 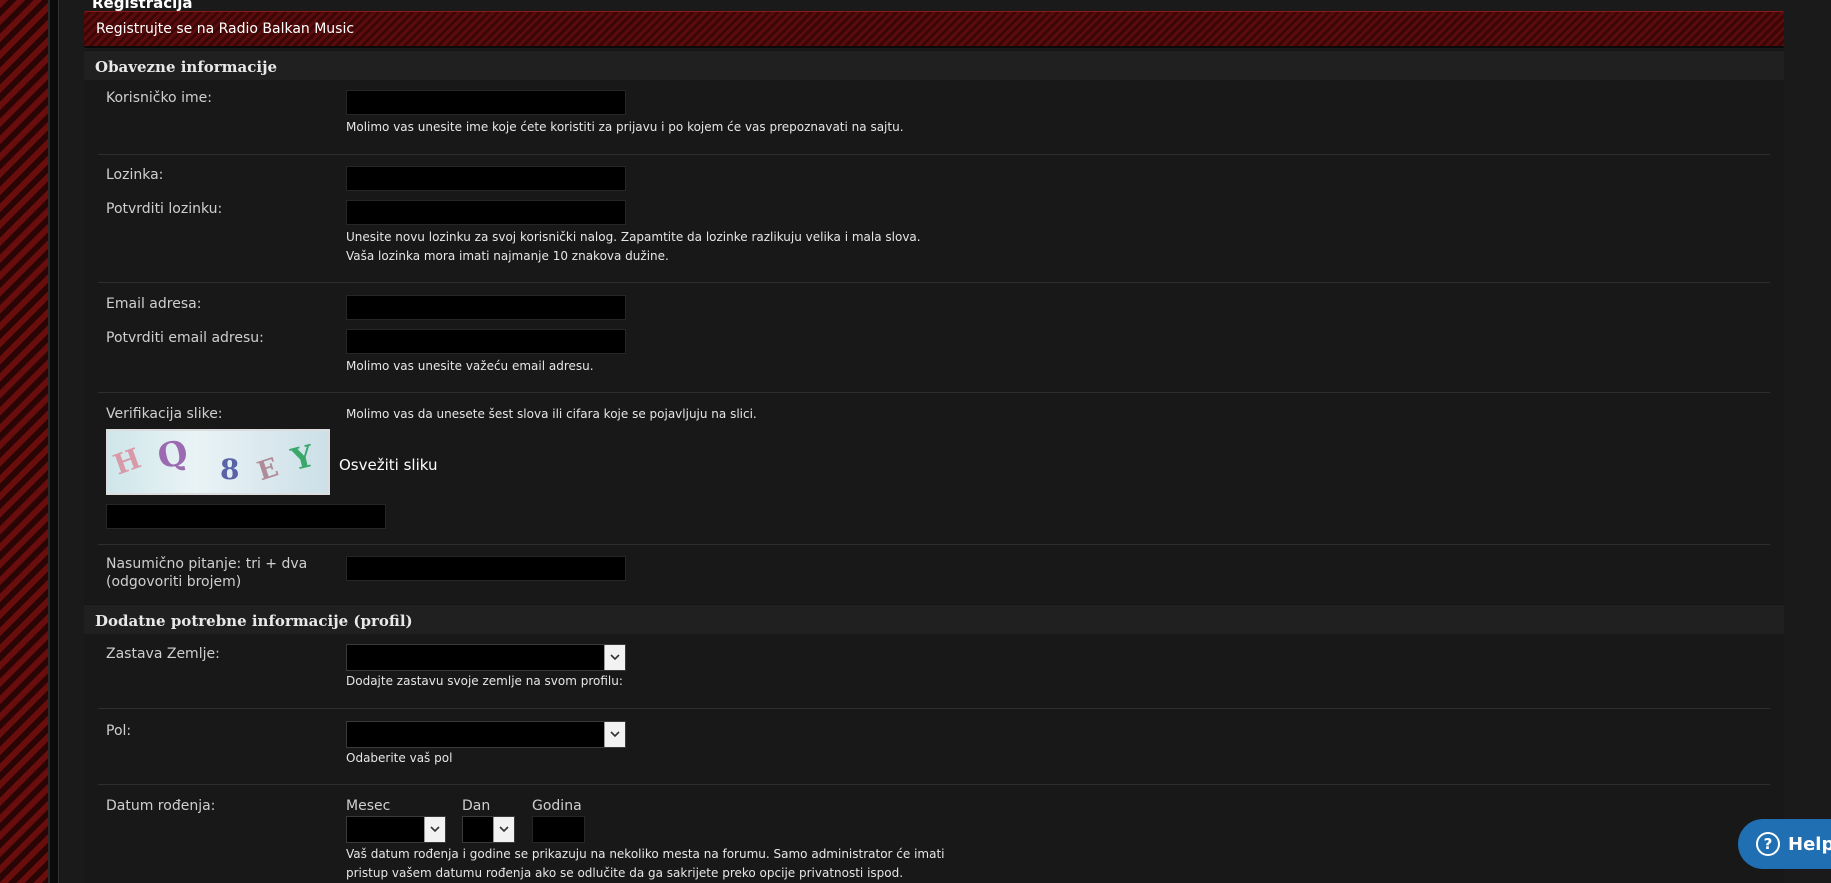 I want to click on refresh-captcha-link: Osvežiti sliku, so click(x=388, y=465).